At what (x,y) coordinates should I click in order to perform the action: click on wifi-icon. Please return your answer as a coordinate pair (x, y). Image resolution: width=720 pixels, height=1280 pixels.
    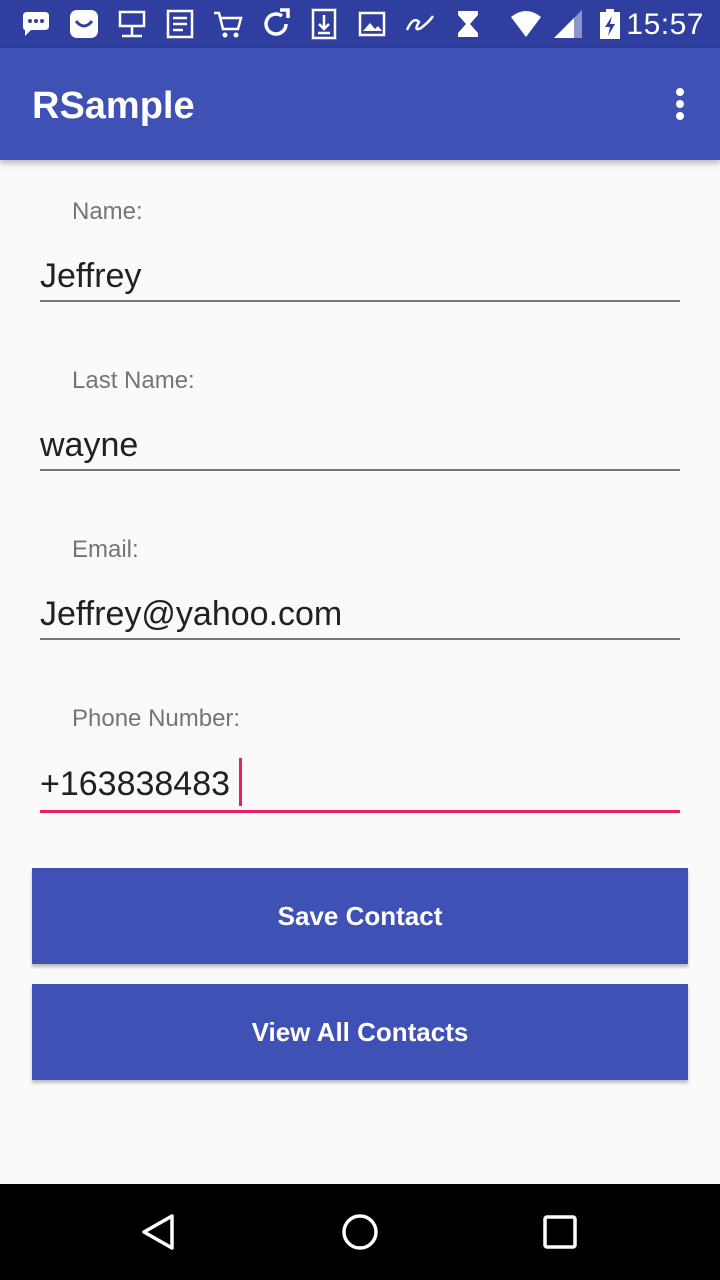
    Looking at the image, I should click on (526, 24).